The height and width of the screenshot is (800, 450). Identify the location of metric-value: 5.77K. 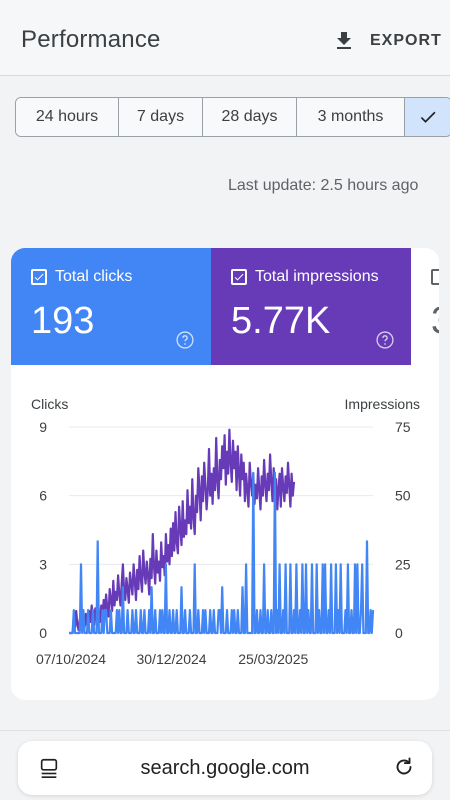
(281, 321).